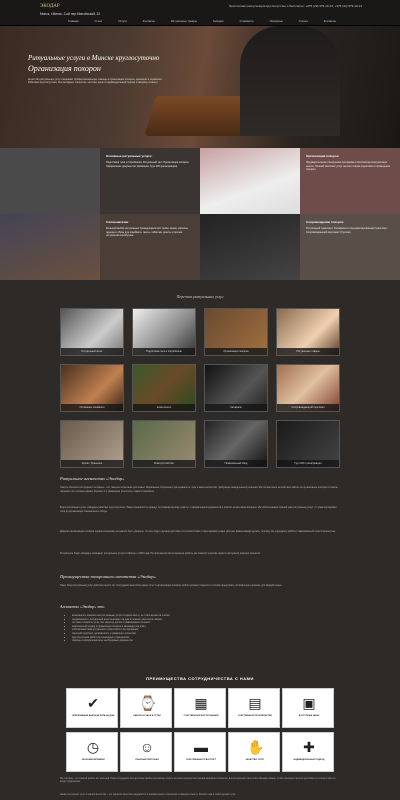  Describe the element at coordinates (129, 156) in the screenshot. I see `tile-label: Основные ритуальные услуги:` at that location.